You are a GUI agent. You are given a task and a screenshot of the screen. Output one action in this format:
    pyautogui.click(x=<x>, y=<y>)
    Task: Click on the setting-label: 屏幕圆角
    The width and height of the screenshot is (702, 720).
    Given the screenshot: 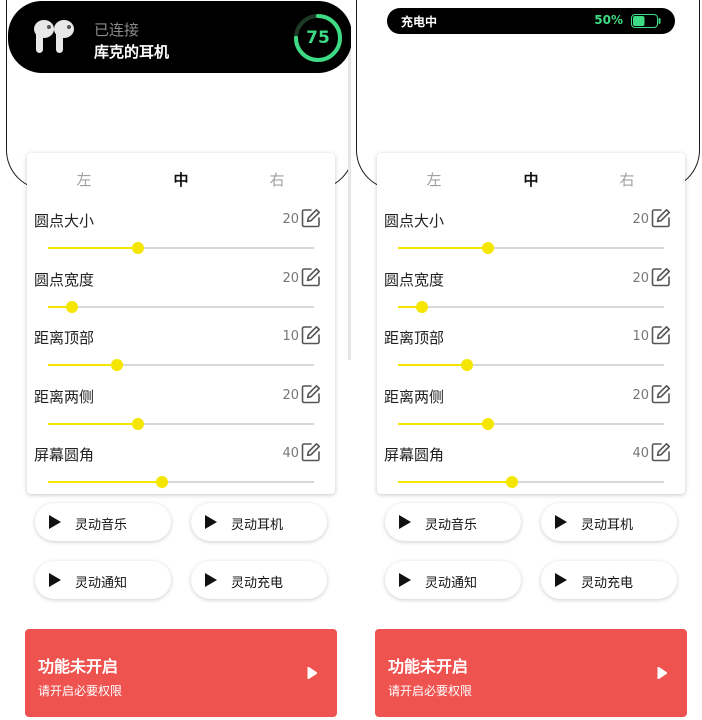 What is the action you would take?
    pyautogui.click(x=64, y=455)
    